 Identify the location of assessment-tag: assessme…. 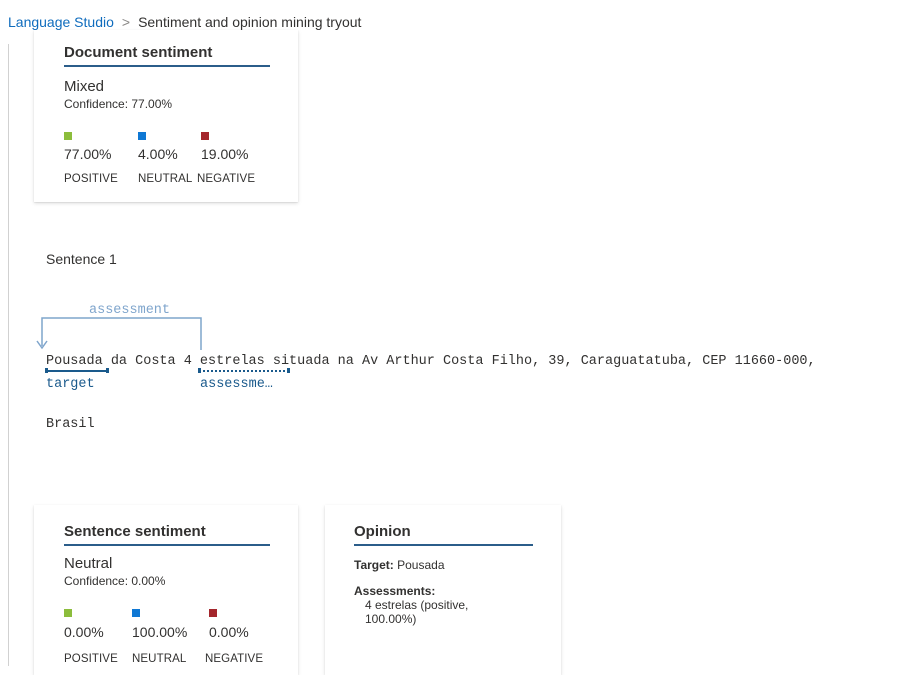
(236, 384).